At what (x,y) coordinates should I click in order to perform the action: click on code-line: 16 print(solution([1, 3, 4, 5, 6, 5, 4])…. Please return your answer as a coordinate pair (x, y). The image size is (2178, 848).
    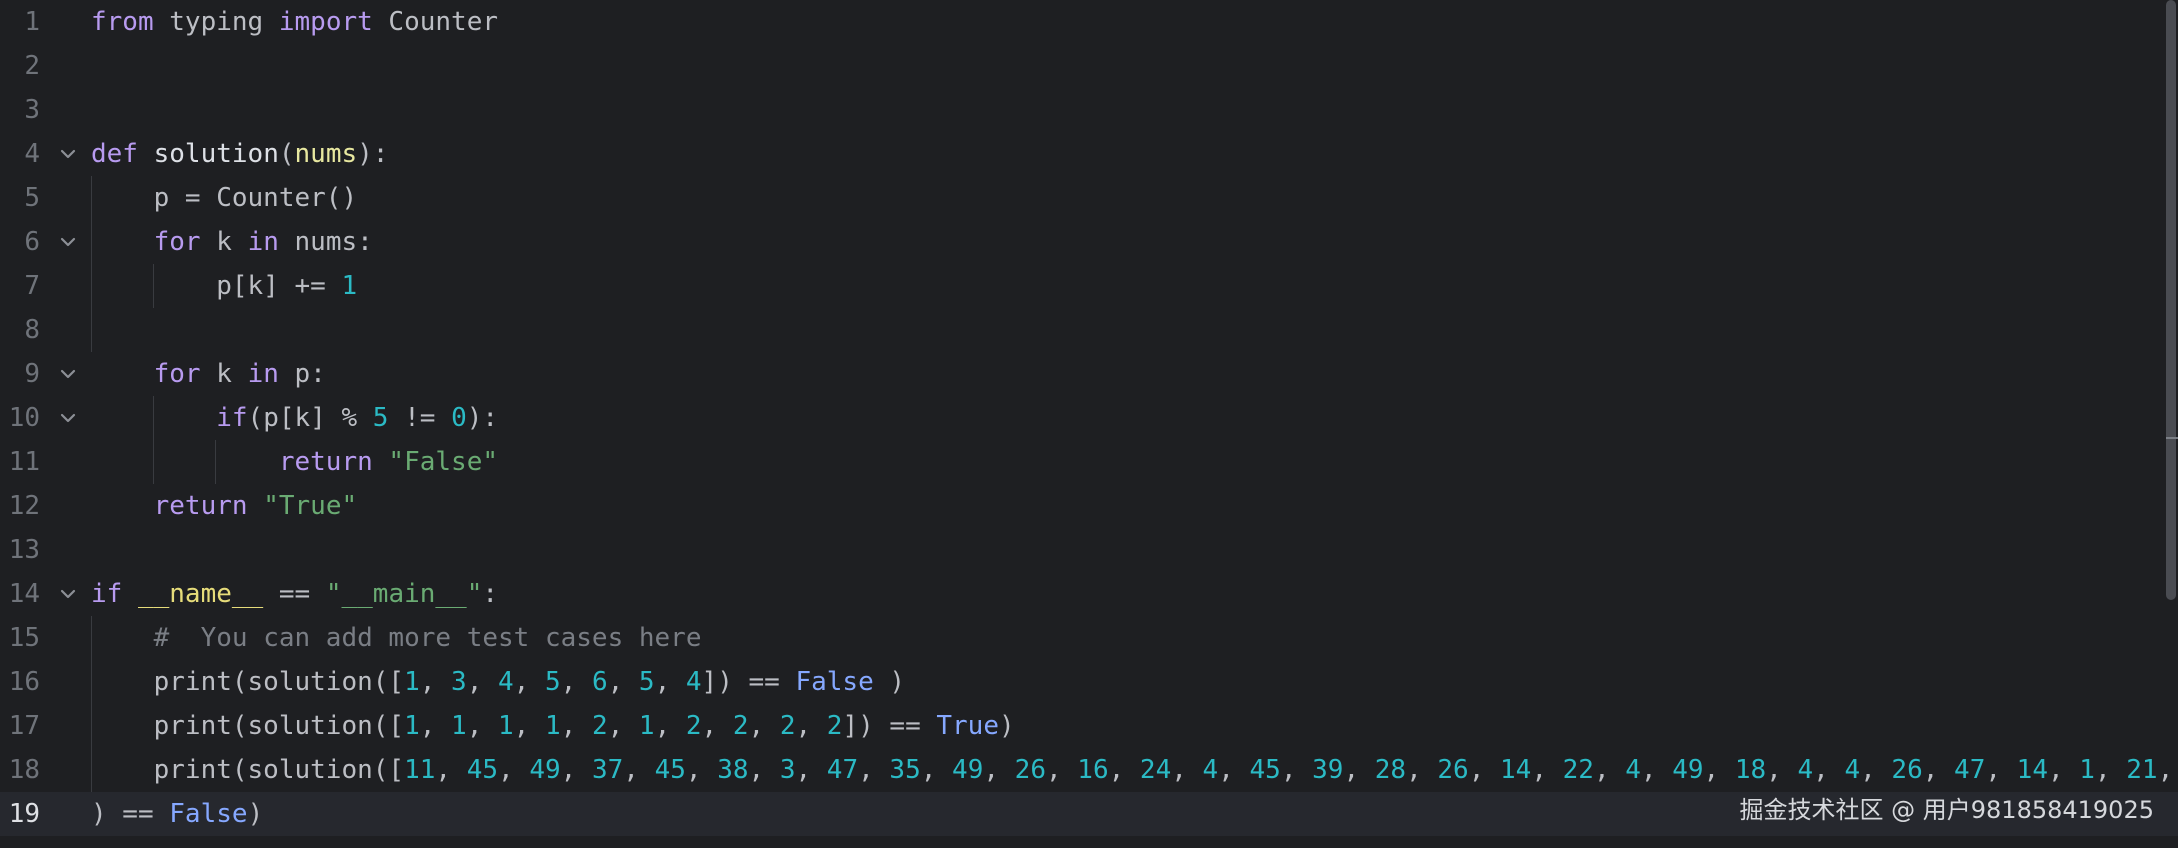
    Looking at the image, I should click on (1089, 682).